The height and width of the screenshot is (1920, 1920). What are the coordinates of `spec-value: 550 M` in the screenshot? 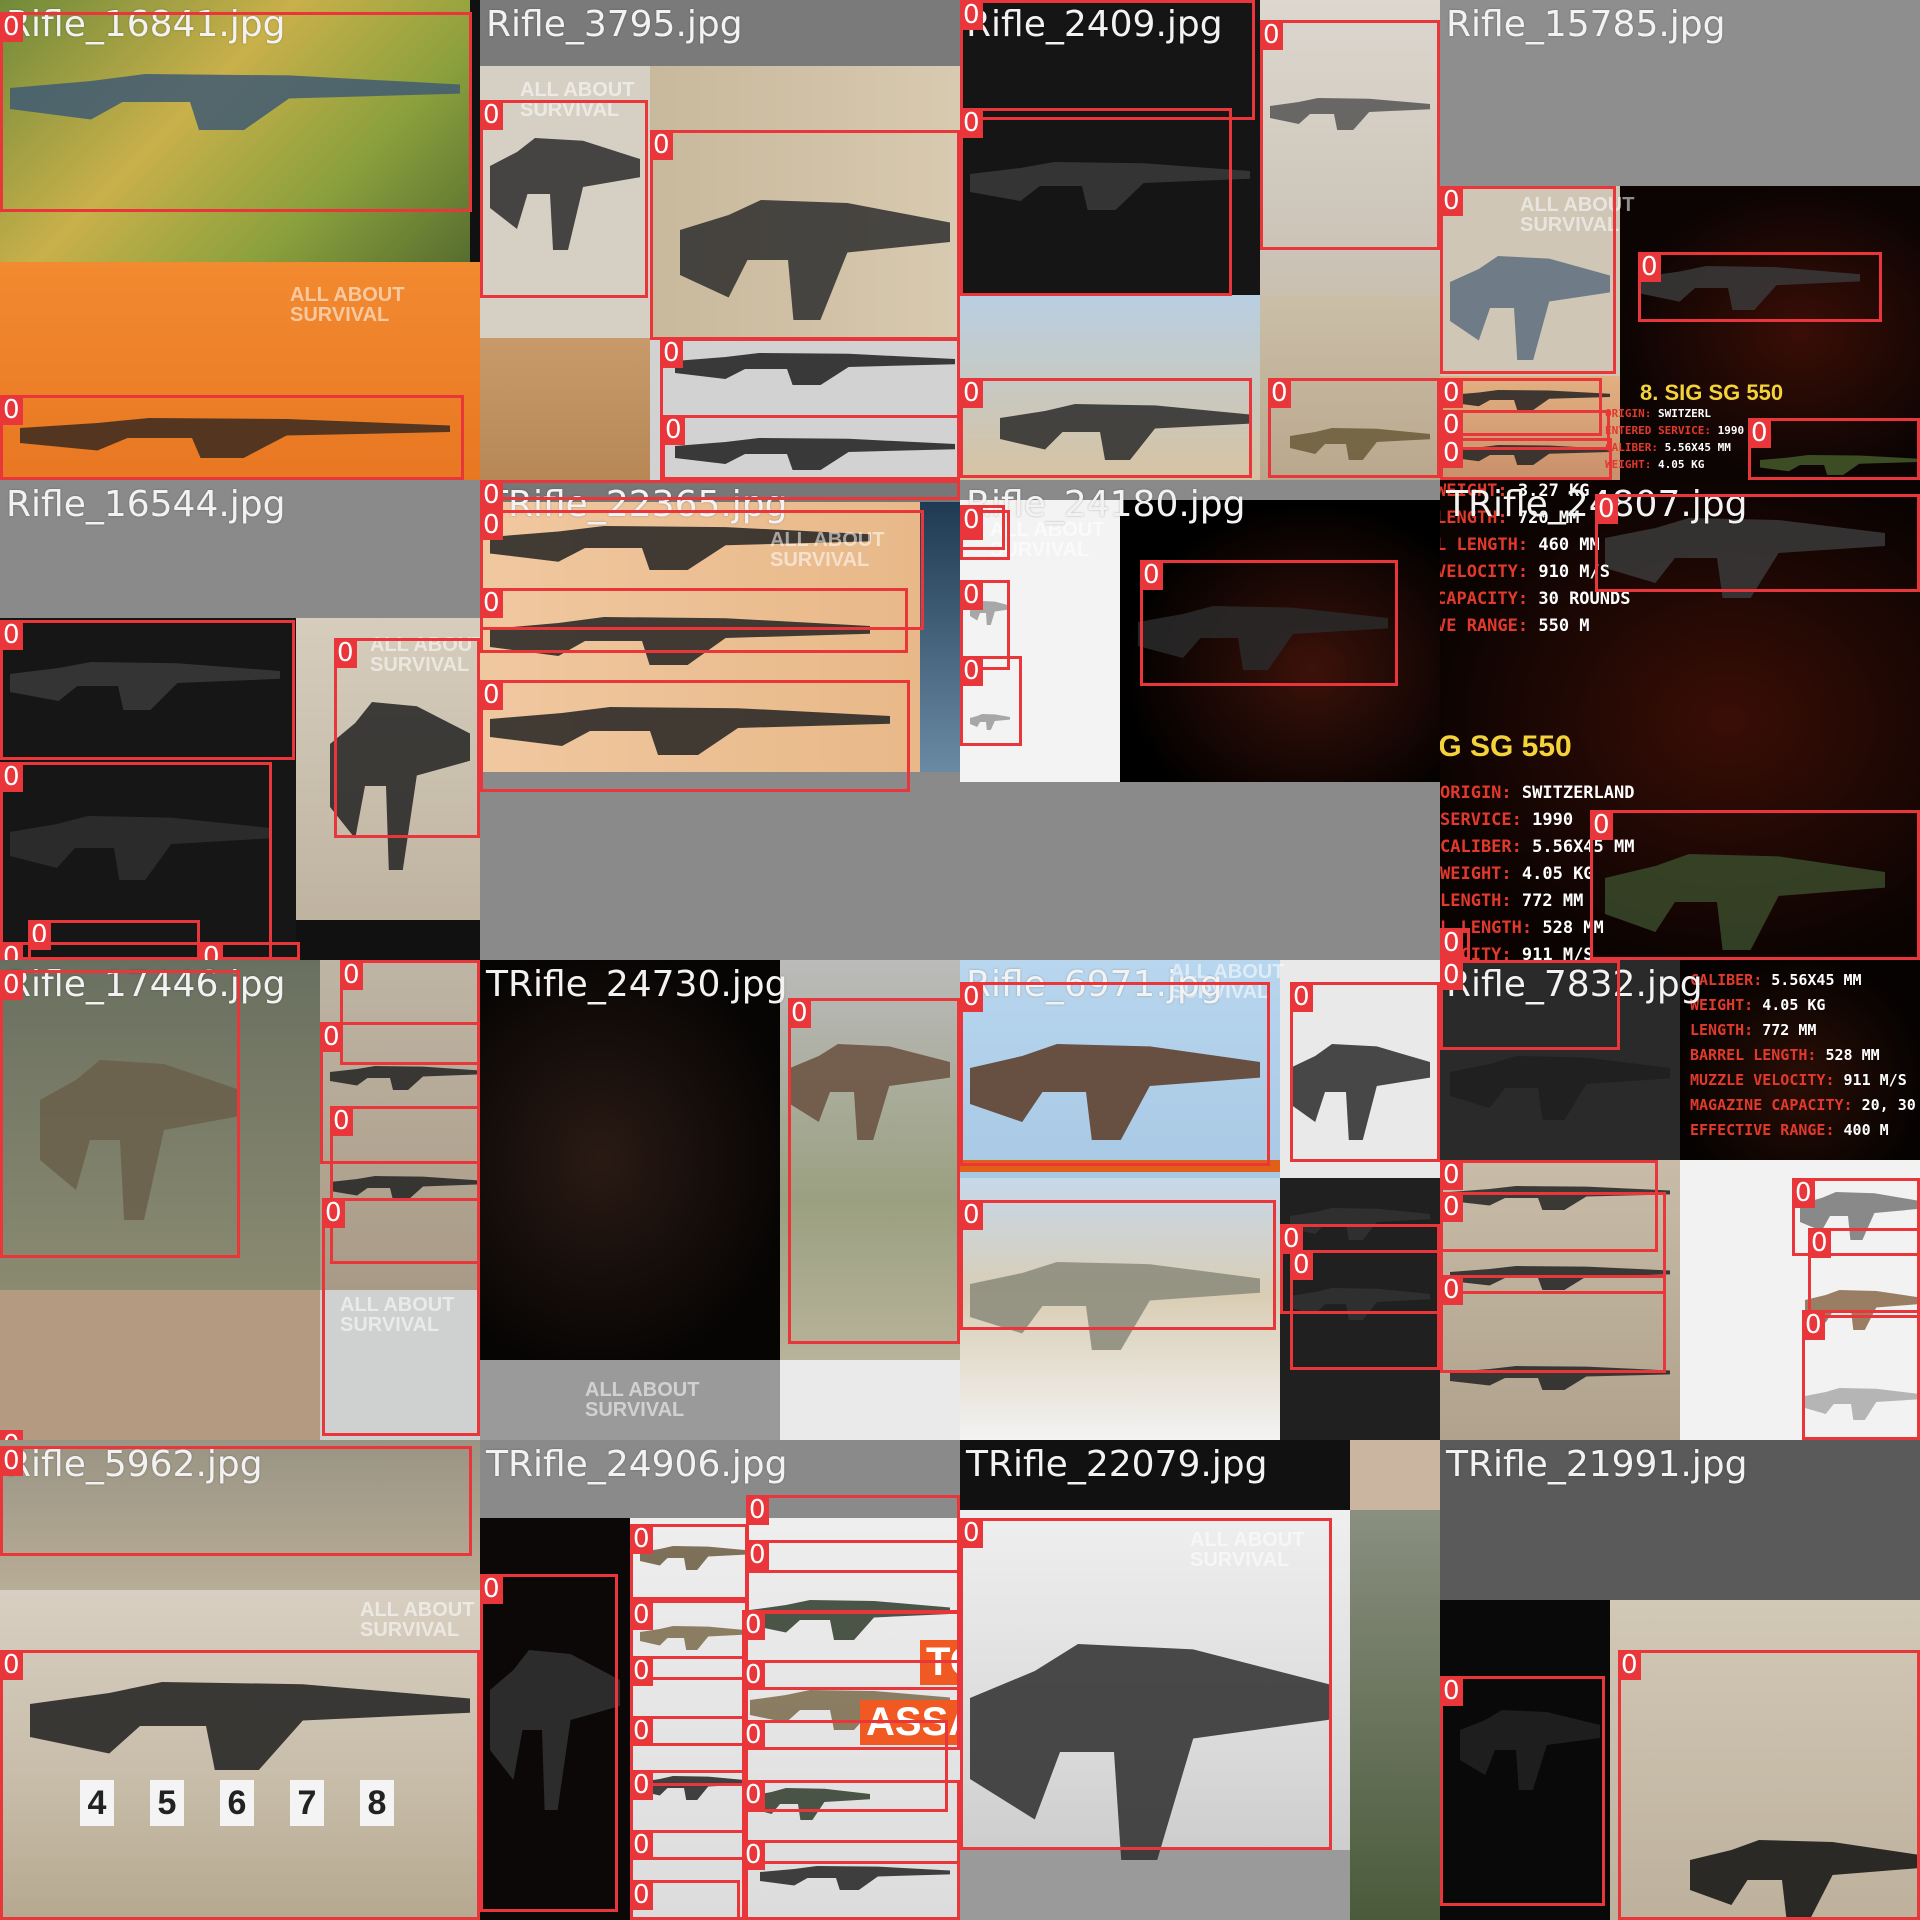 It's located at (1564, 626).